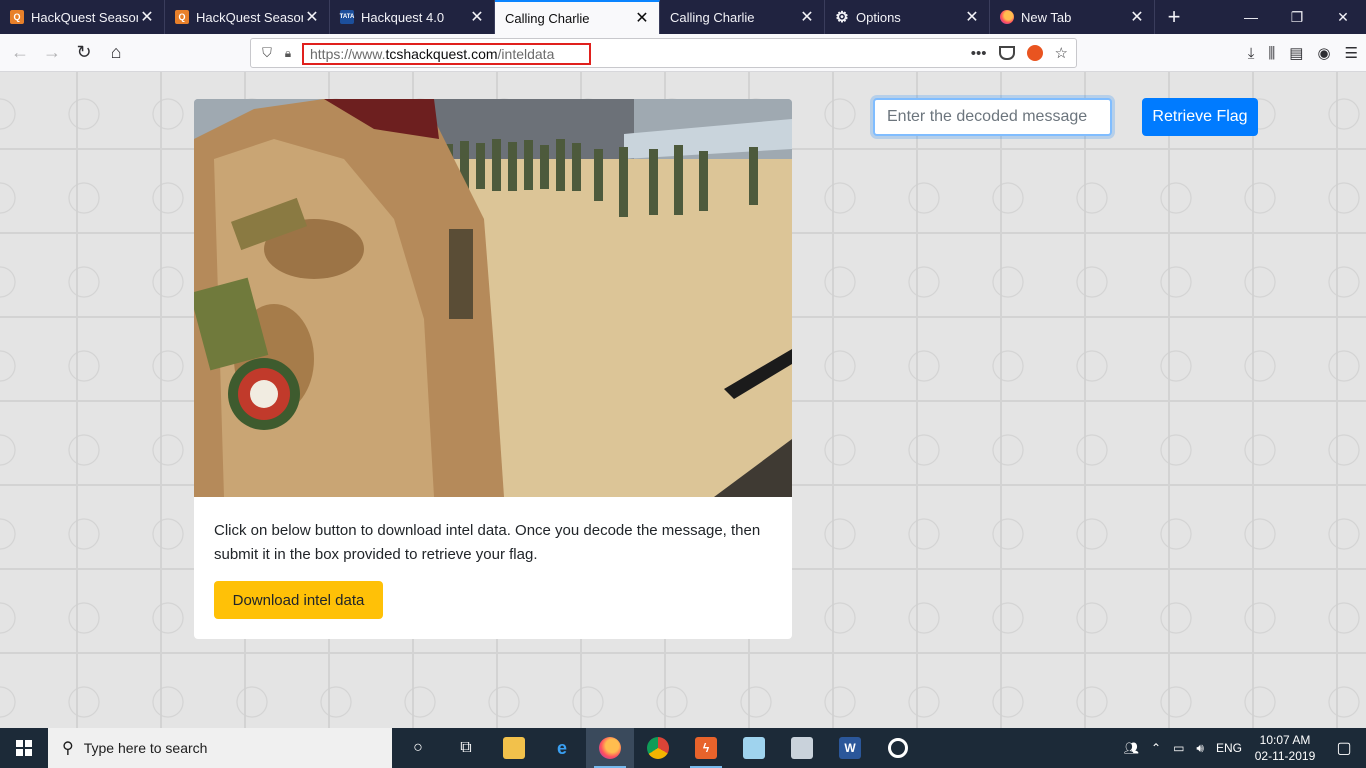  Describe the element at coordinates (145, 748) in the screenshot. I see `search-placeholder: Type here to search` at that location.